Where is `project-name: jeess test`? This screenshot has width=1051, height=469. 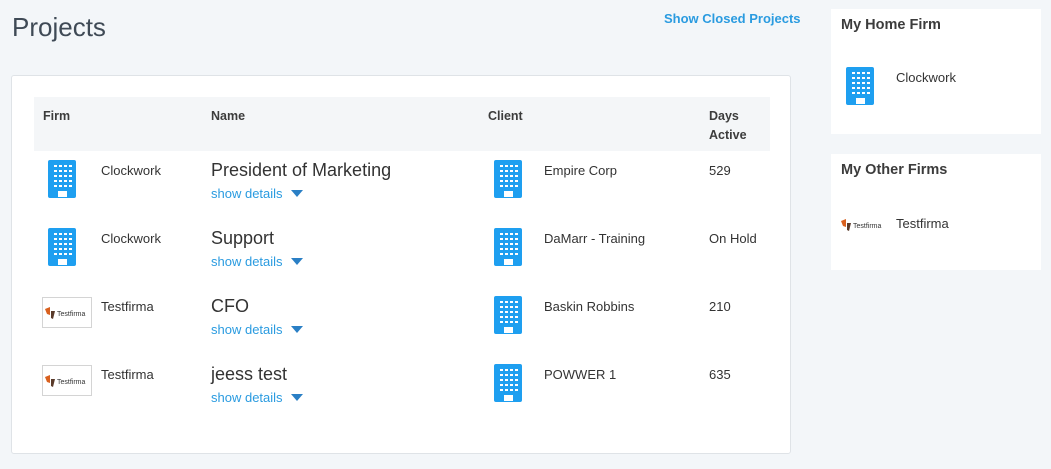 project-name: jeess test is located at coordinates (249, 374).